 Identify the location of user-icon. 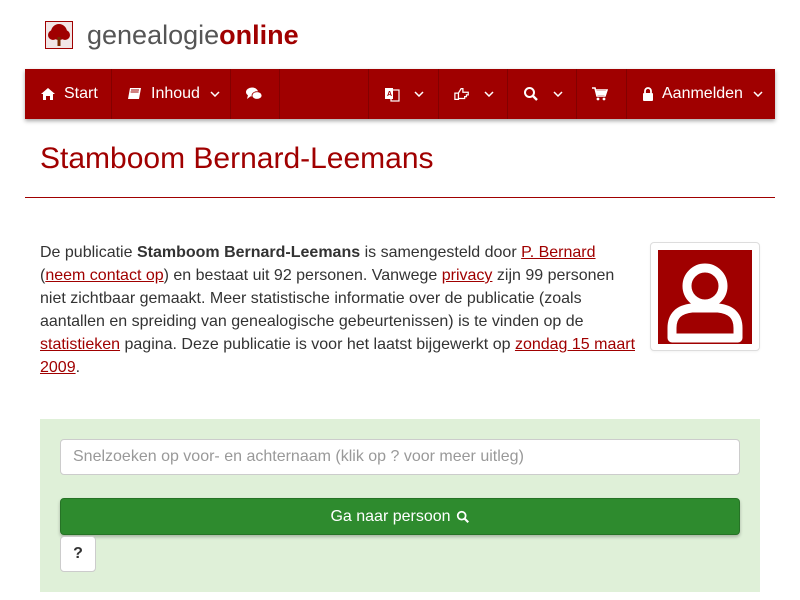
(705, 297).